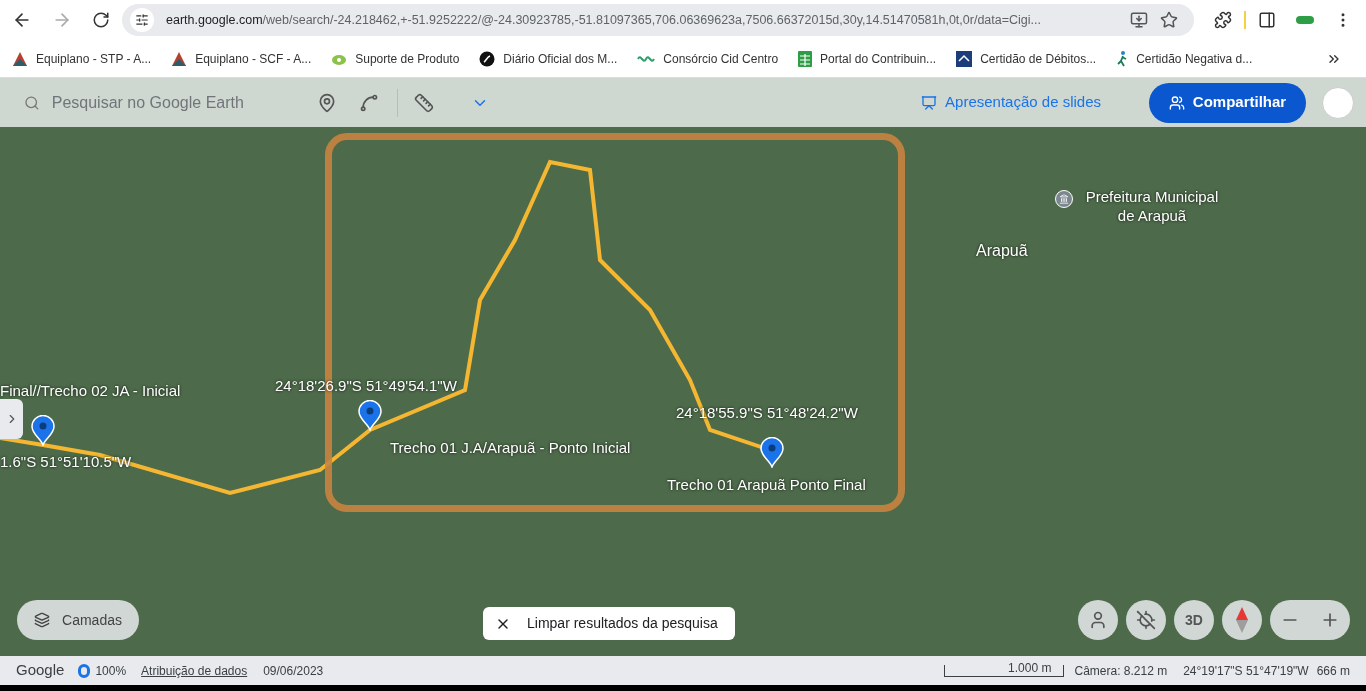  Describe the element at coordinates (805, 58) in the screenshot. I see `spreadsheet-icon` at that location.